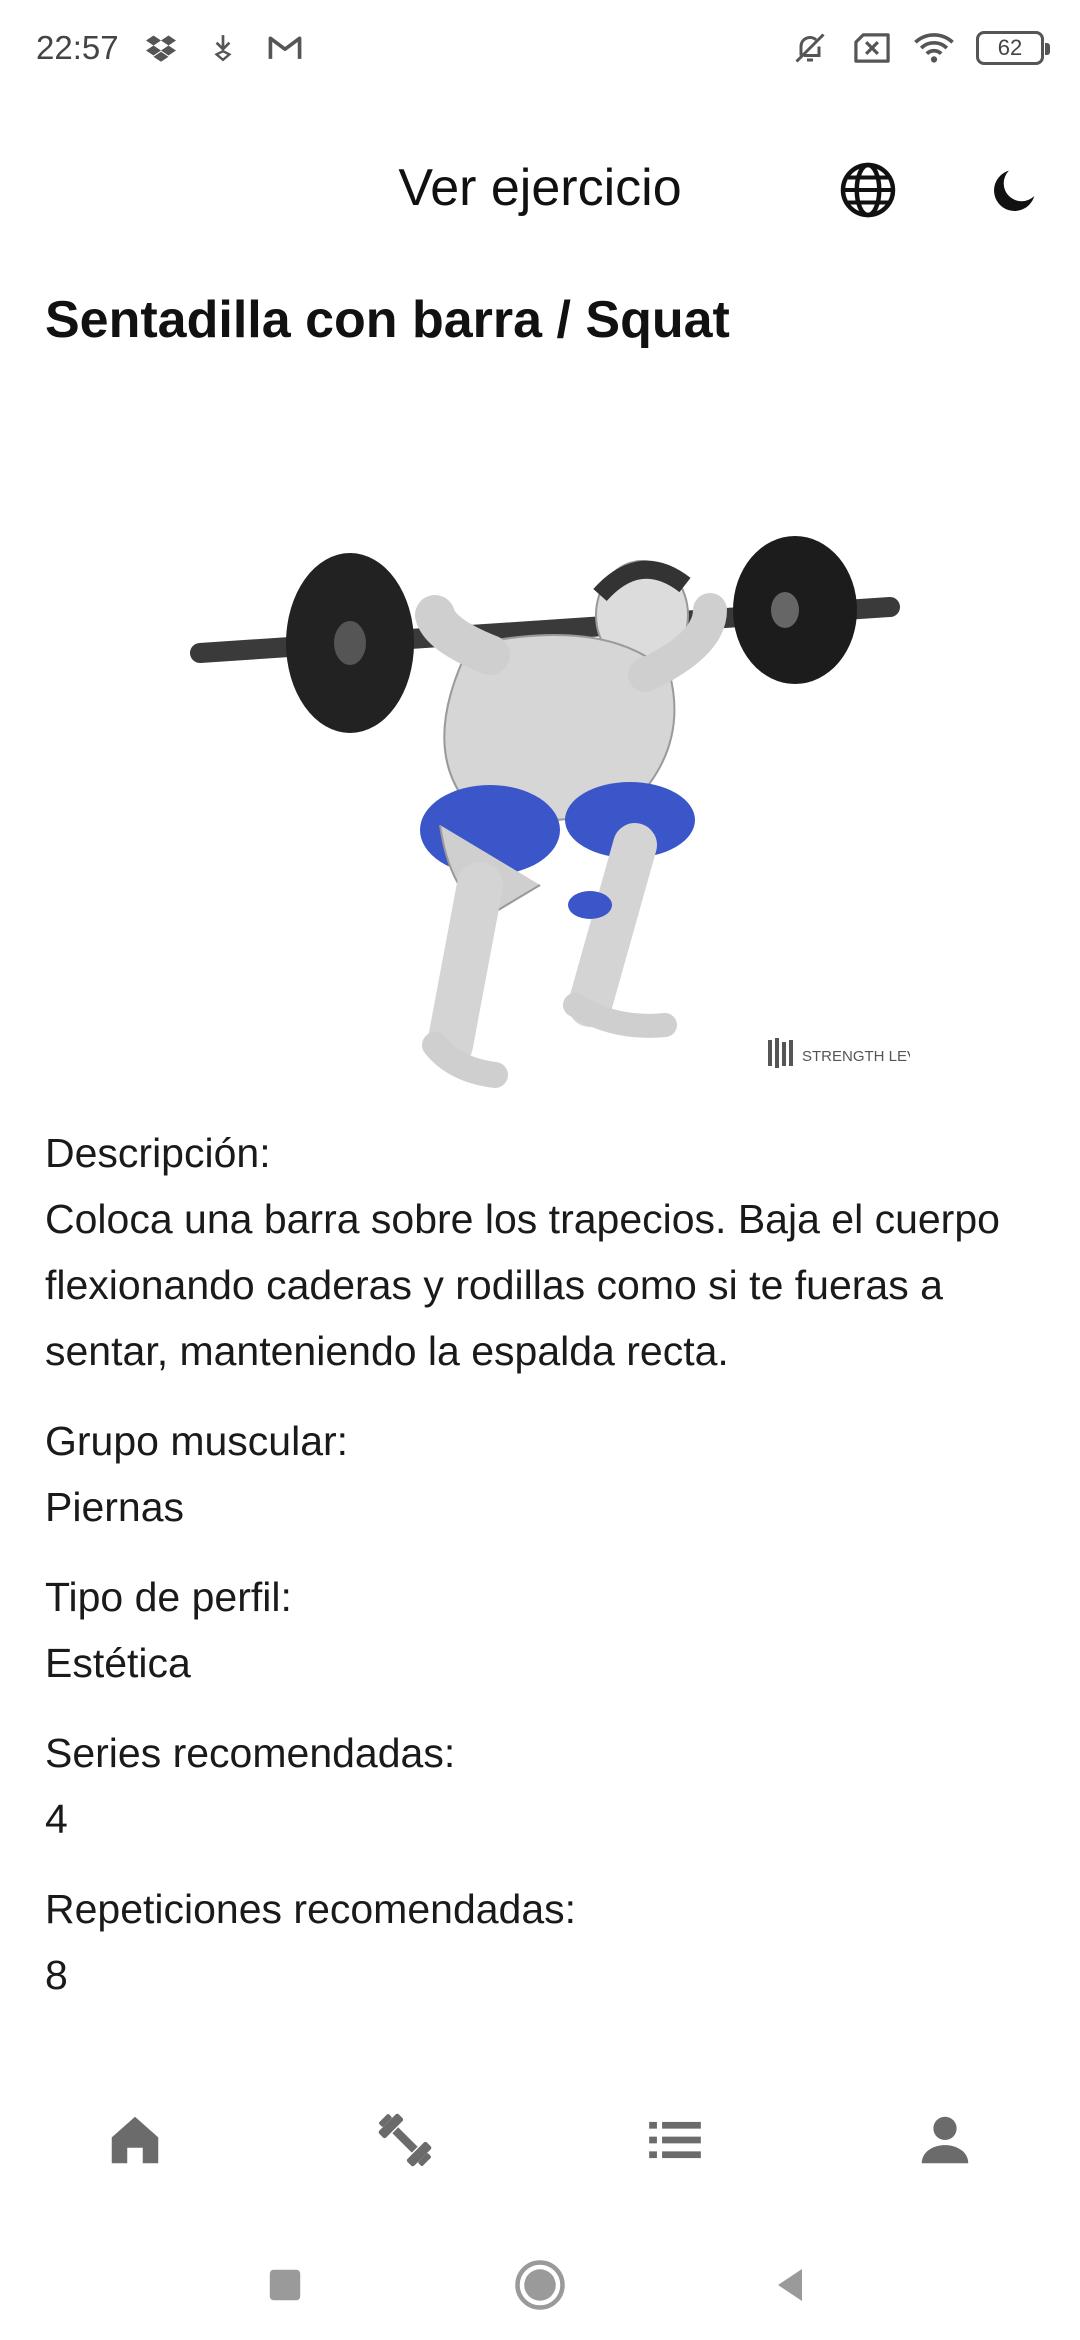 This screenshot has height=2340, width=1080. What do you see at coordinates (540, 1942) in the screenshot?
I see `reps-section: Repeticiones recomendadas: 8` at bounding box center [540, 1942].